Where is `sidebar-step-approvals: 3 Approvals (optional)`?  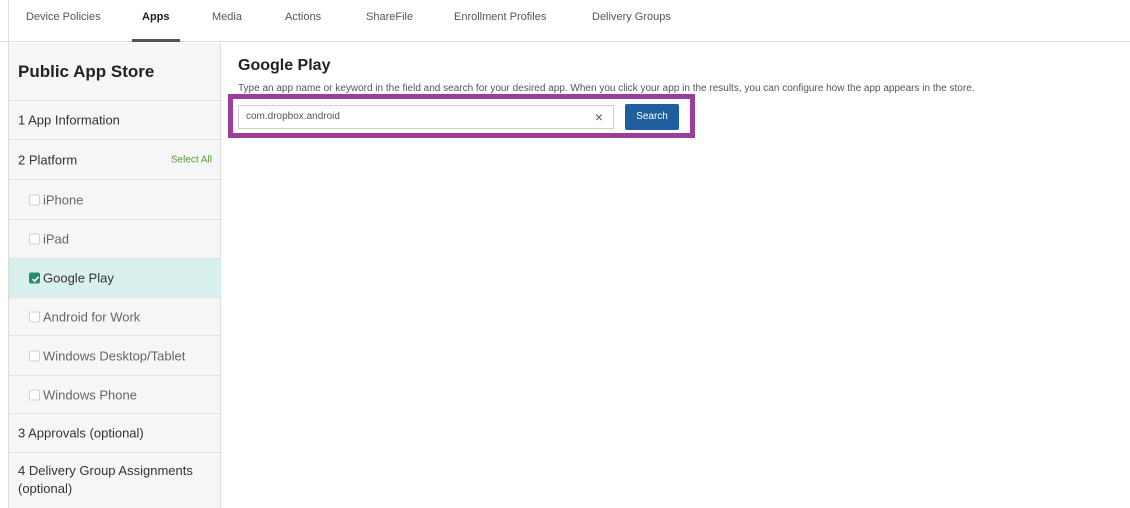
sidebar-step-approvals: 3 Approvals (optional) is located at coordinates (115, 433).